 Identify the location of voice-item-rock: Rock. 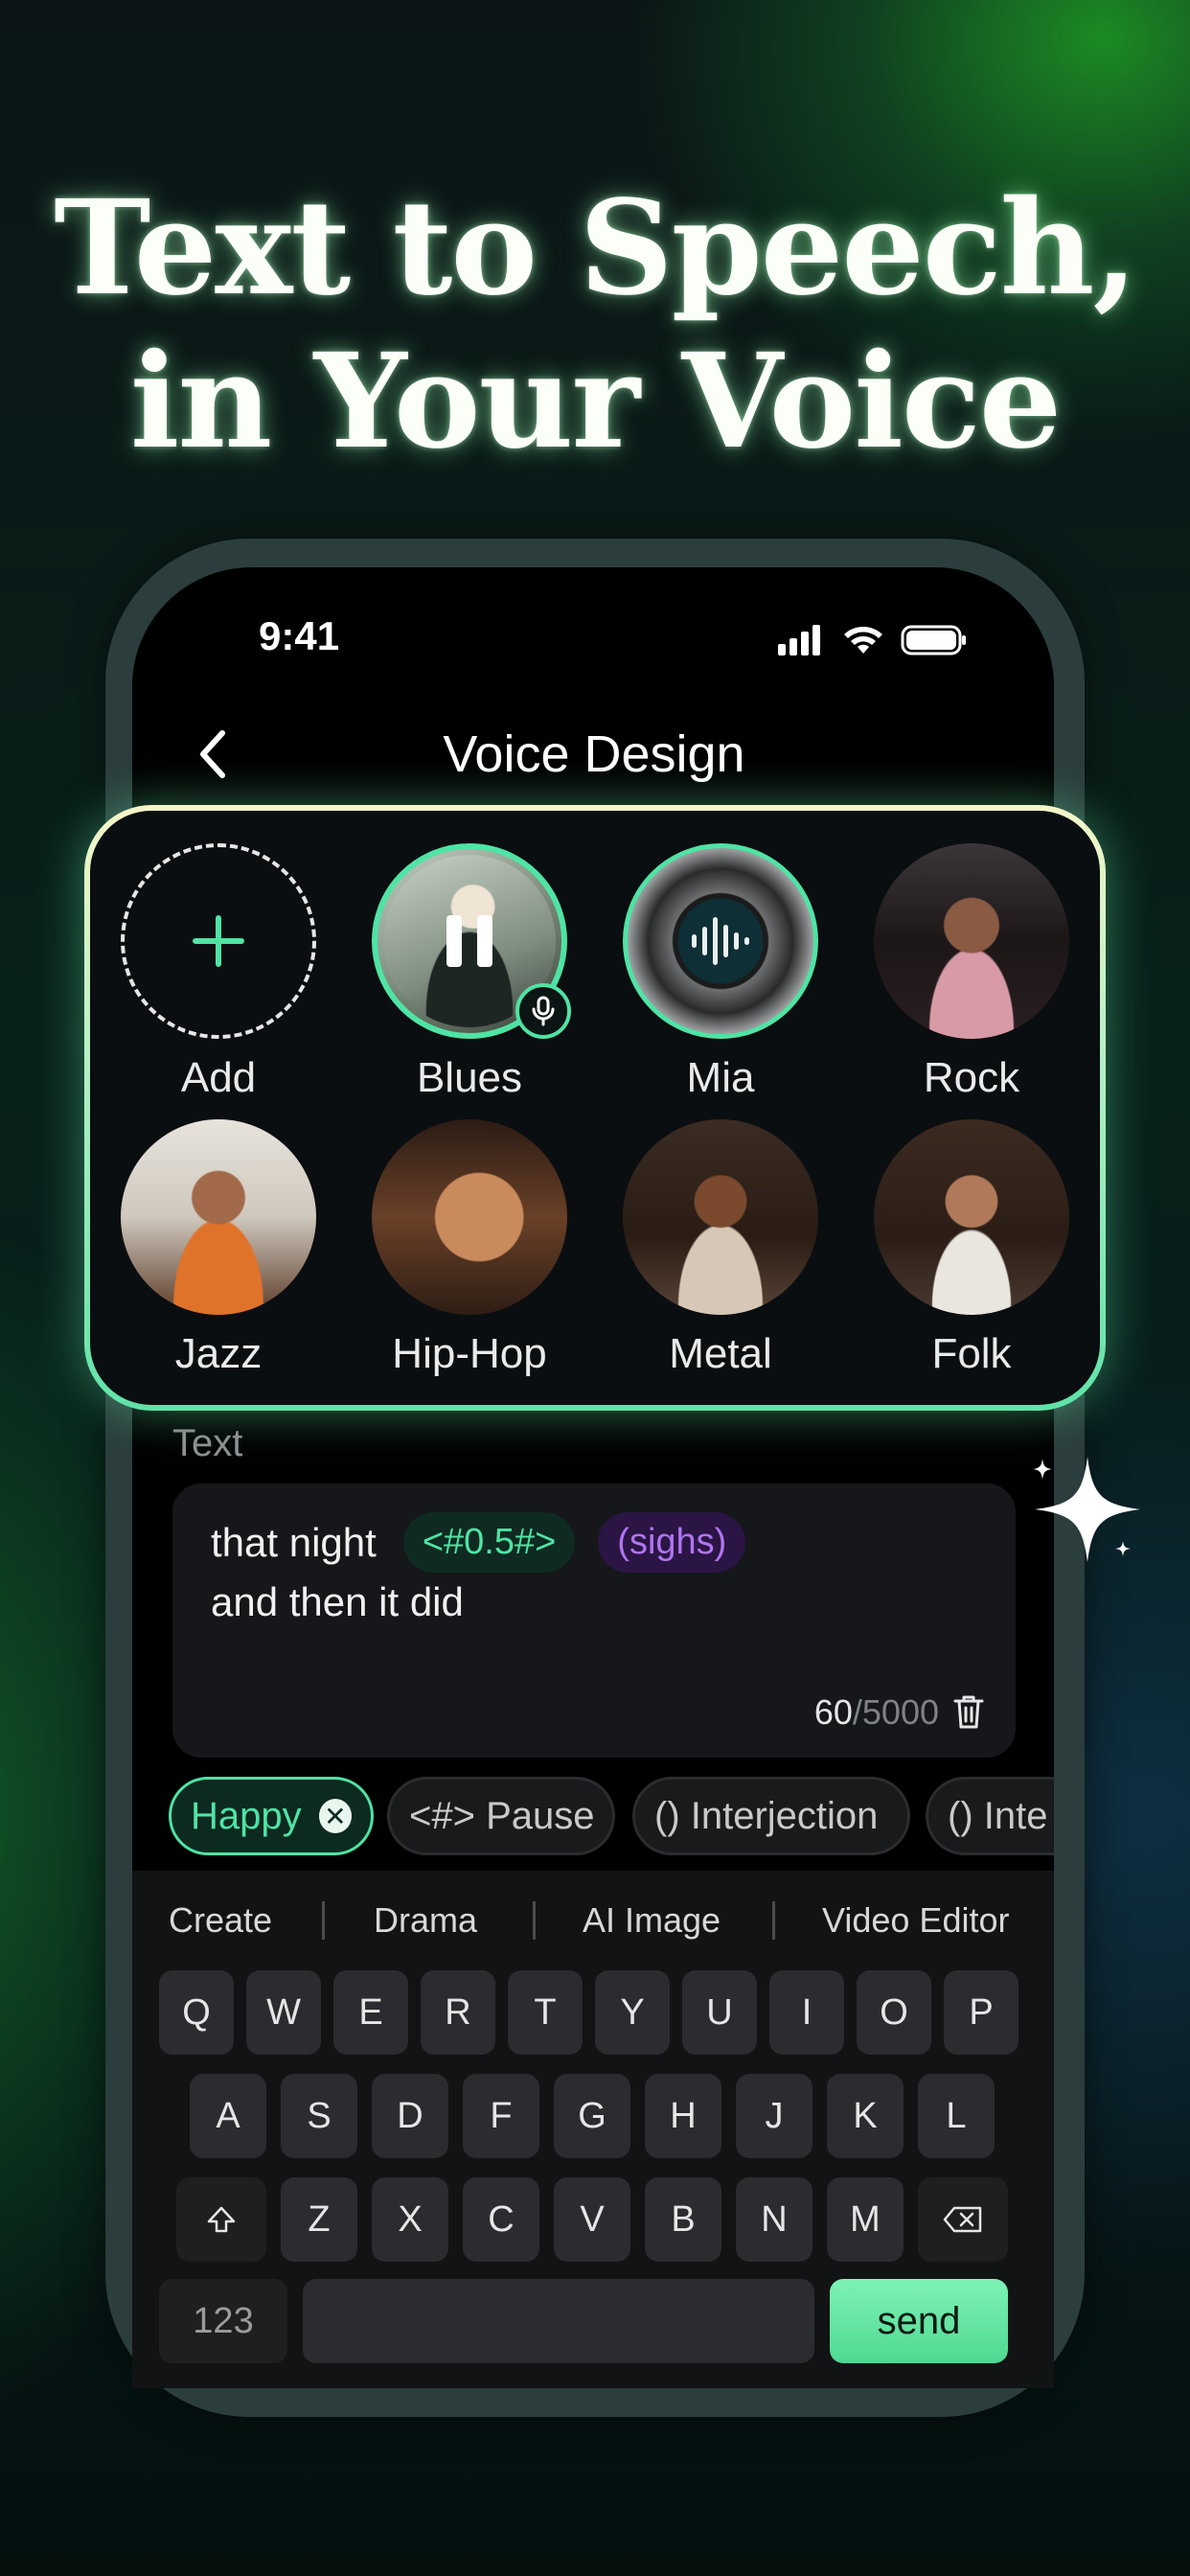
(972, 972).